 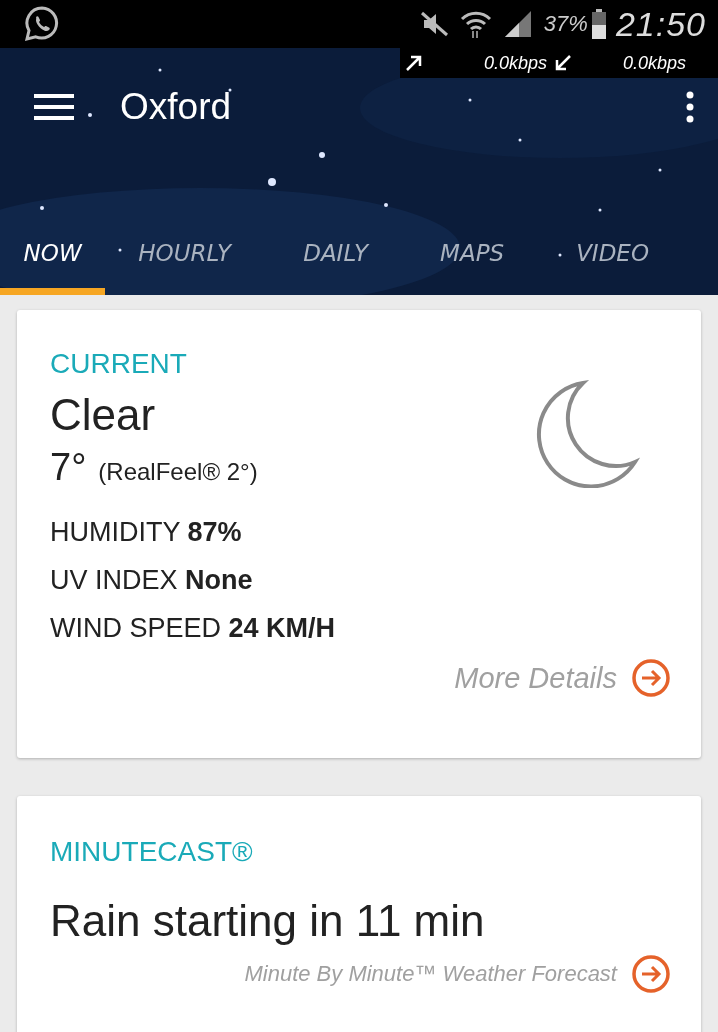 What do you see at coordinates (612, 256) in the screenshot?
I see `tab: VIDEO` at bounding box center [612, 256].